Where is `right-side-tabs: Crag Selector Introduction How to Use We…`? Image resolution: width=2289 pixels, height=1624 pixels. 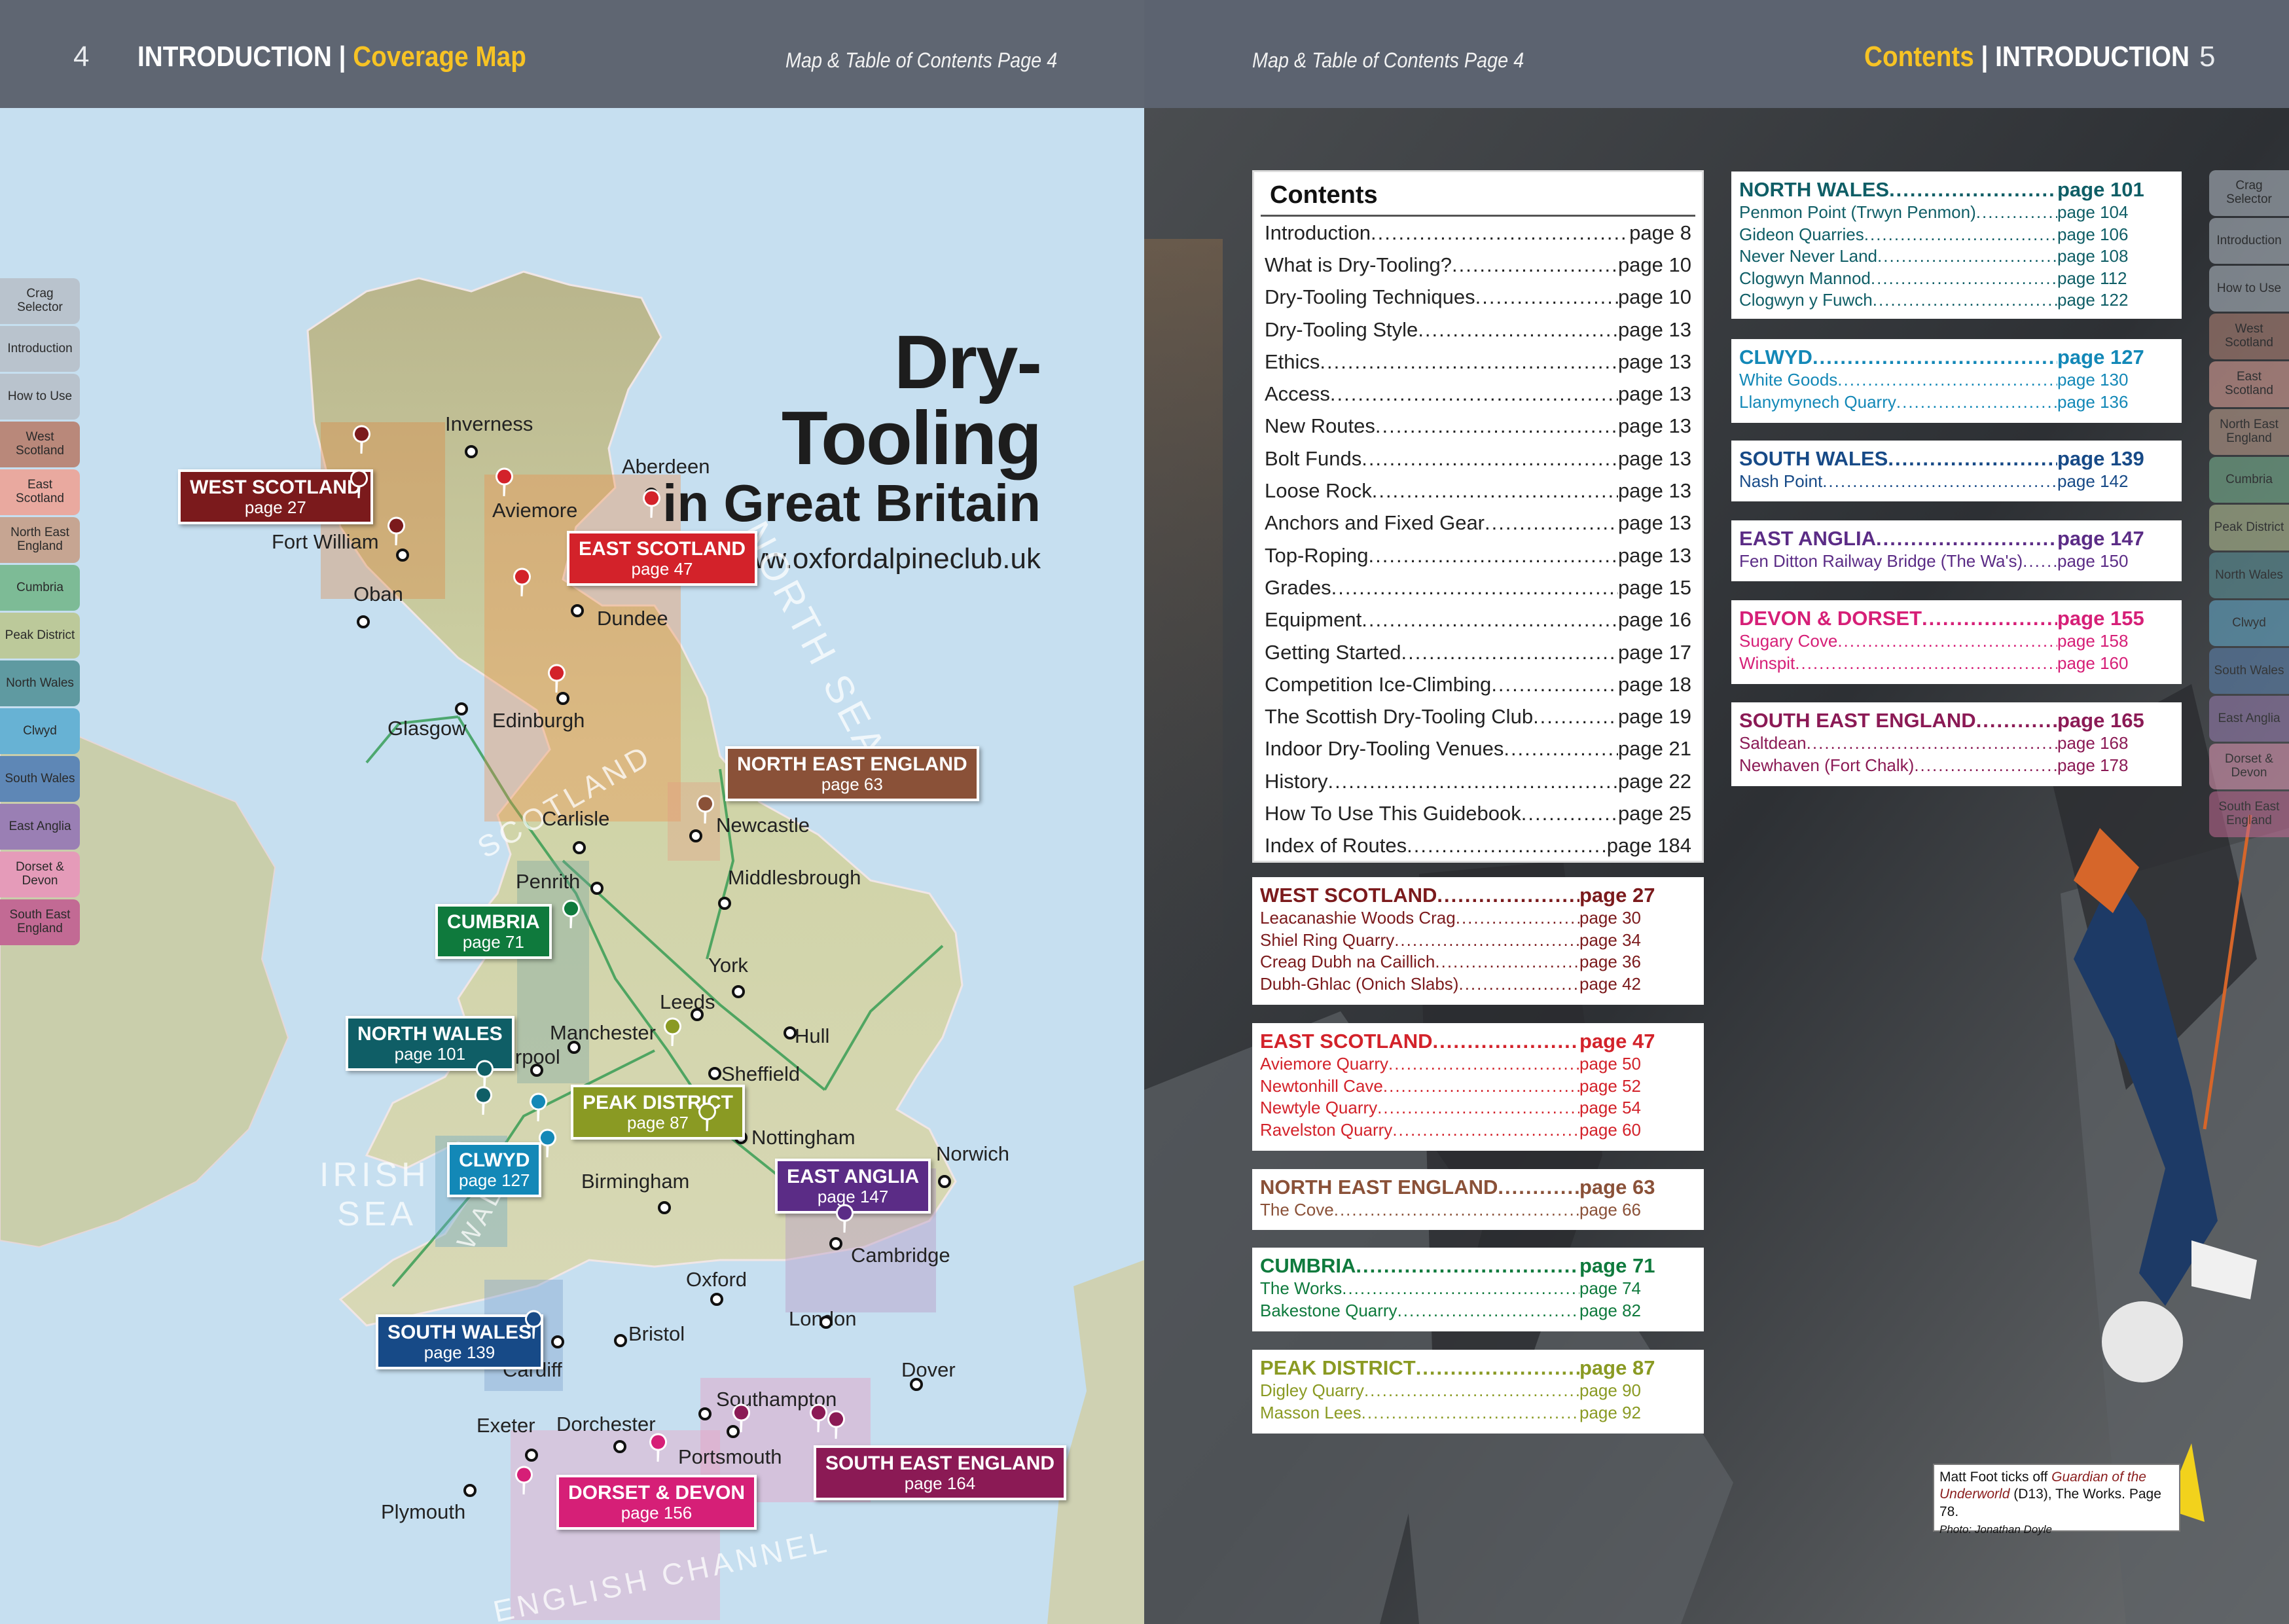 right-side-tabs: Crag Selector Introduction How to Use We… is located at coordinates (2249, 504).